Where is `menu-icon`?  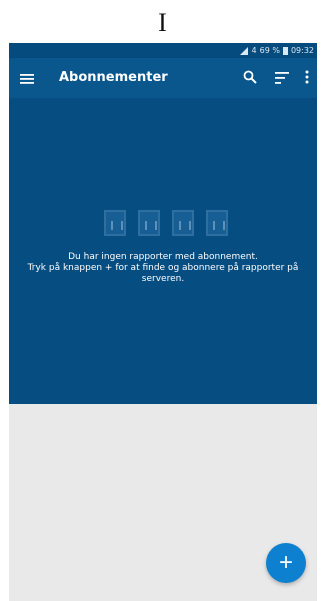 menu-icon is located at coordinates (27, 78).